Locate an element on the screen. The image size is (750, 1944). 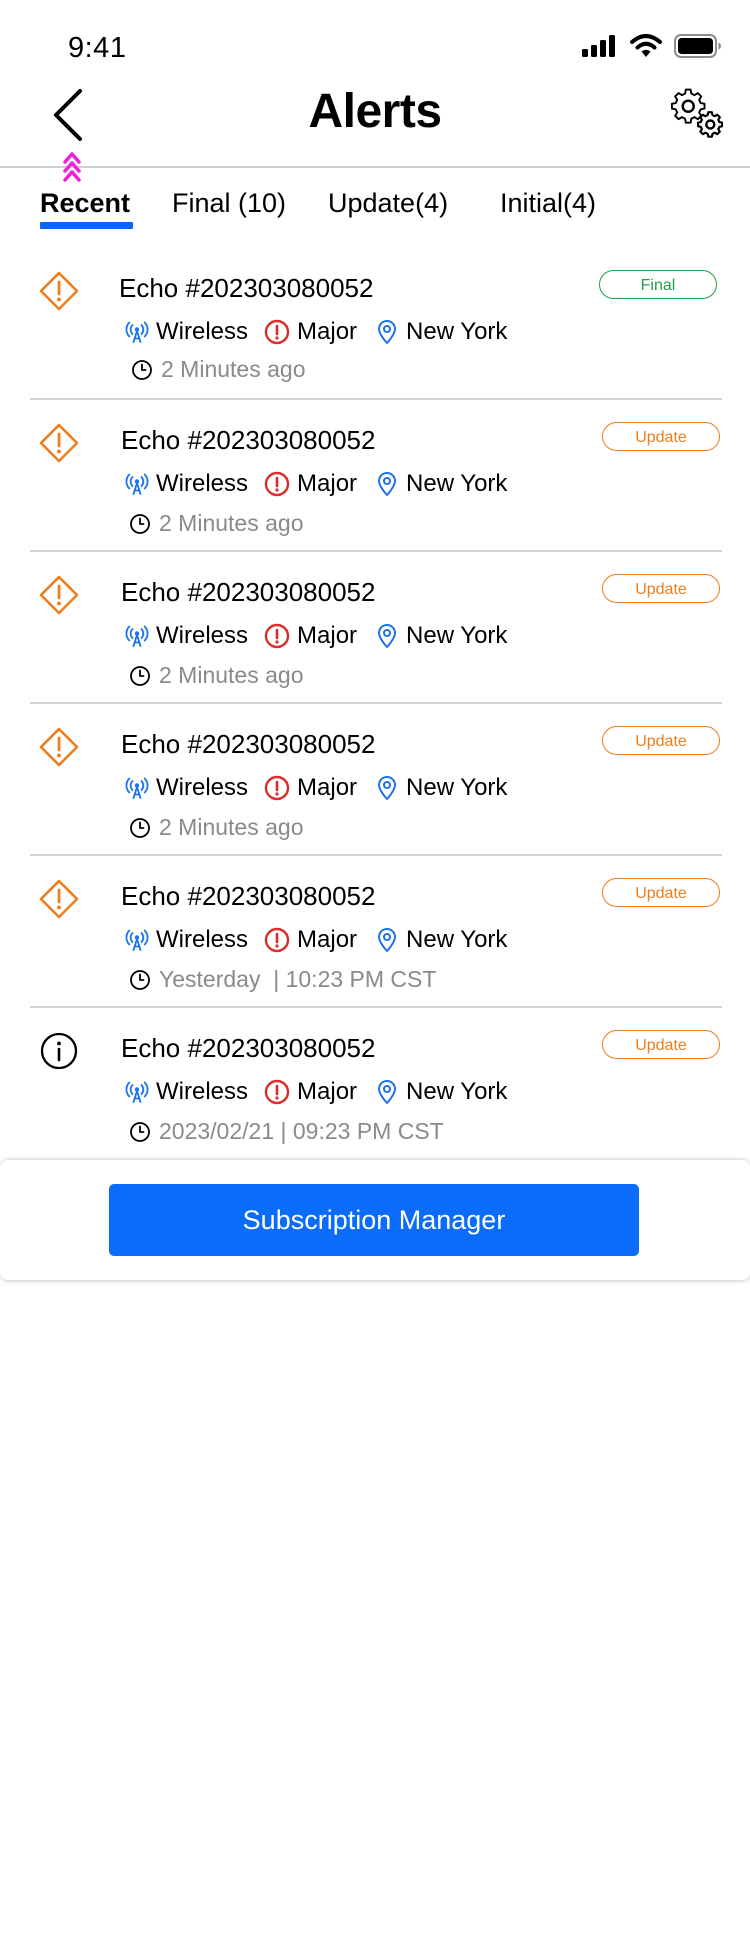
header: Alerts is located at coordinates (375, 124).